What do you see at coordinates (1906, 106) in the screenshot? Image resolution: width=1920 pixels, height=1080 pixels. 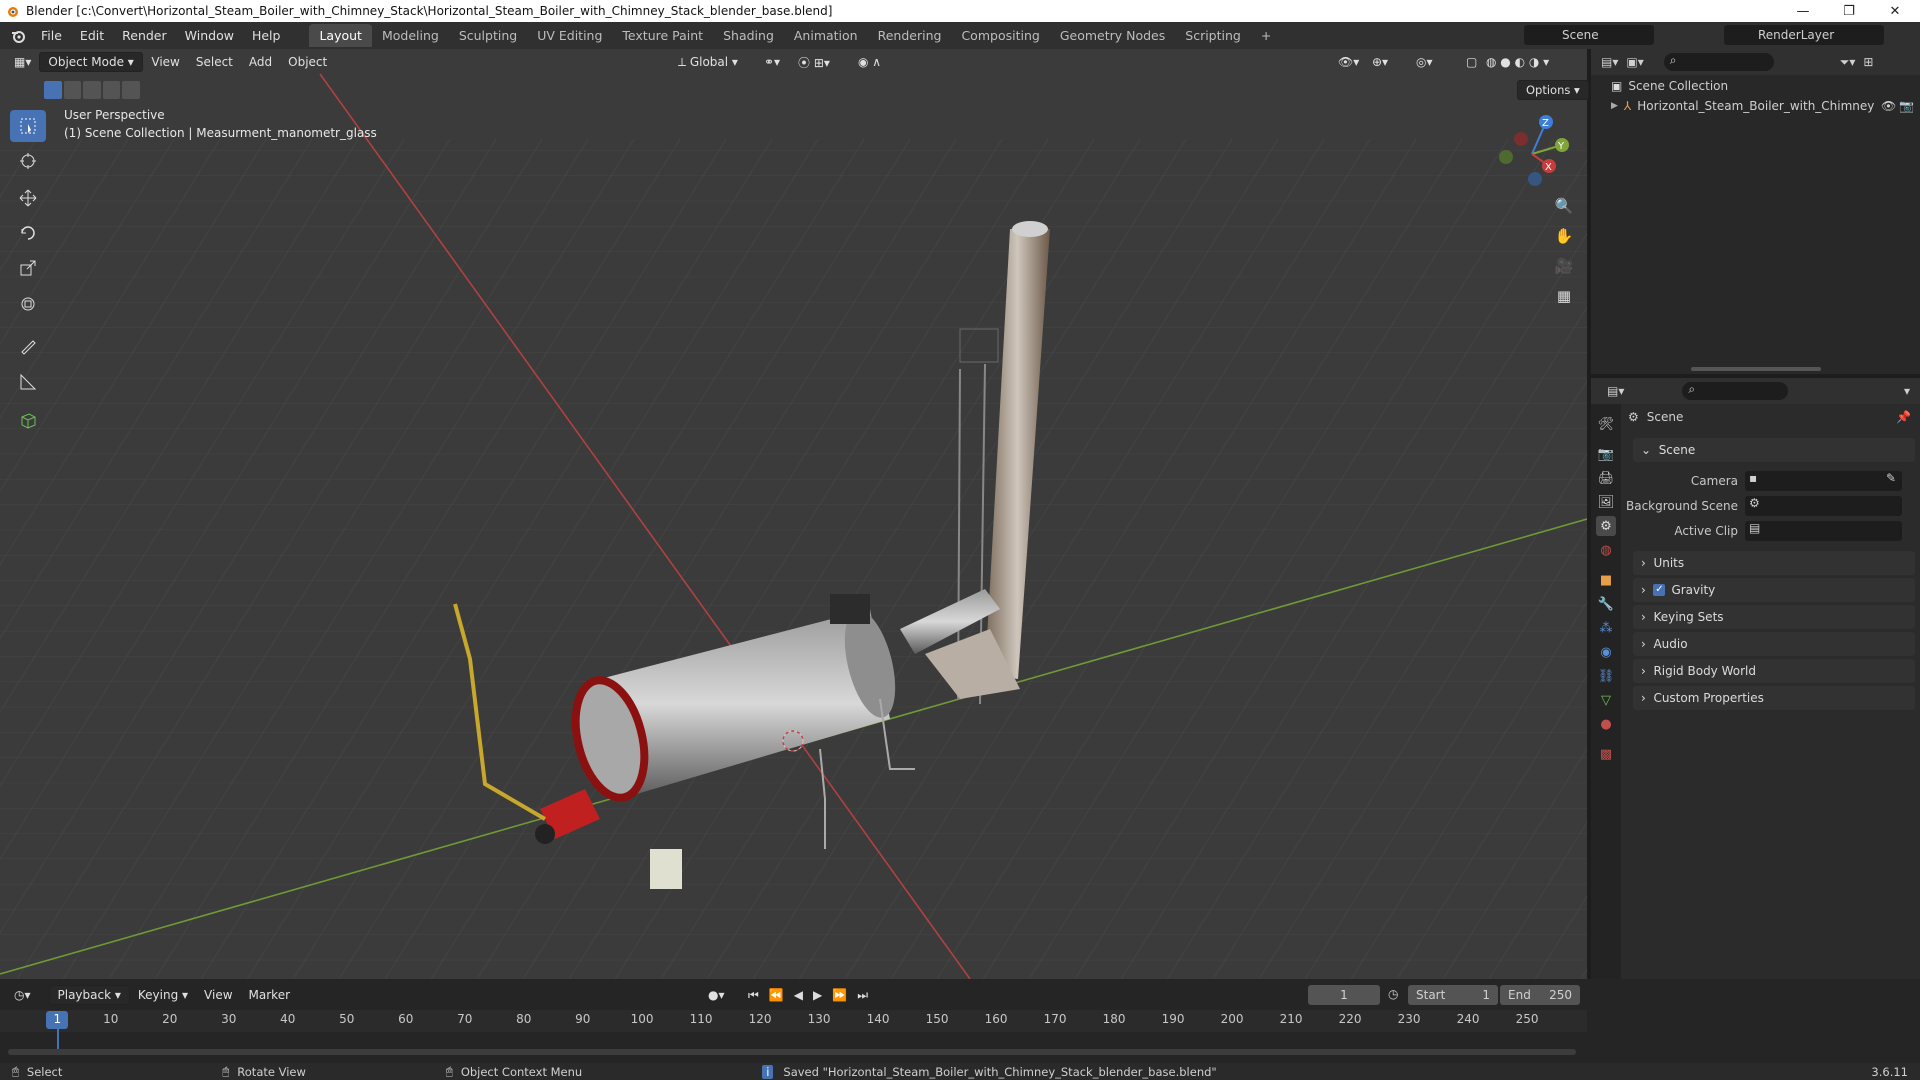 I see `render-camera-icon: 📷` at bounding box center [1906, 106].